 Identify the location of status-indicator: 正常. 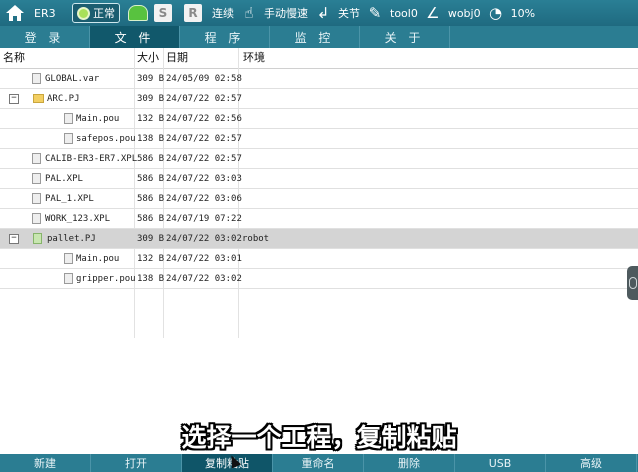
(96, 13).